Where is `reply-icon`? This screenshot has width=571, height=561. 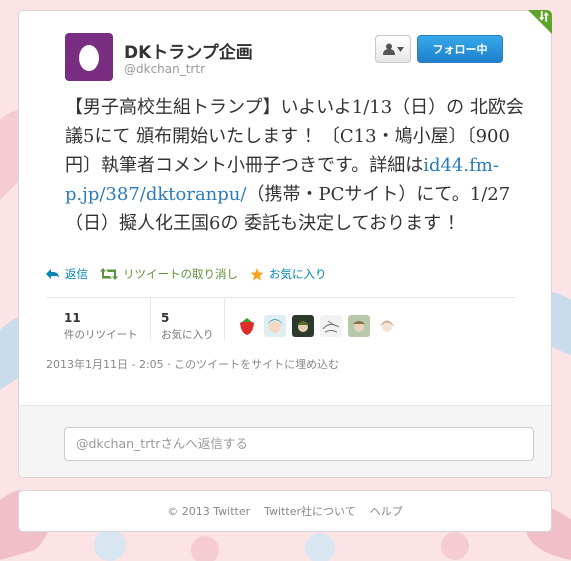
reply-icon is located at coordinates (52, 273).